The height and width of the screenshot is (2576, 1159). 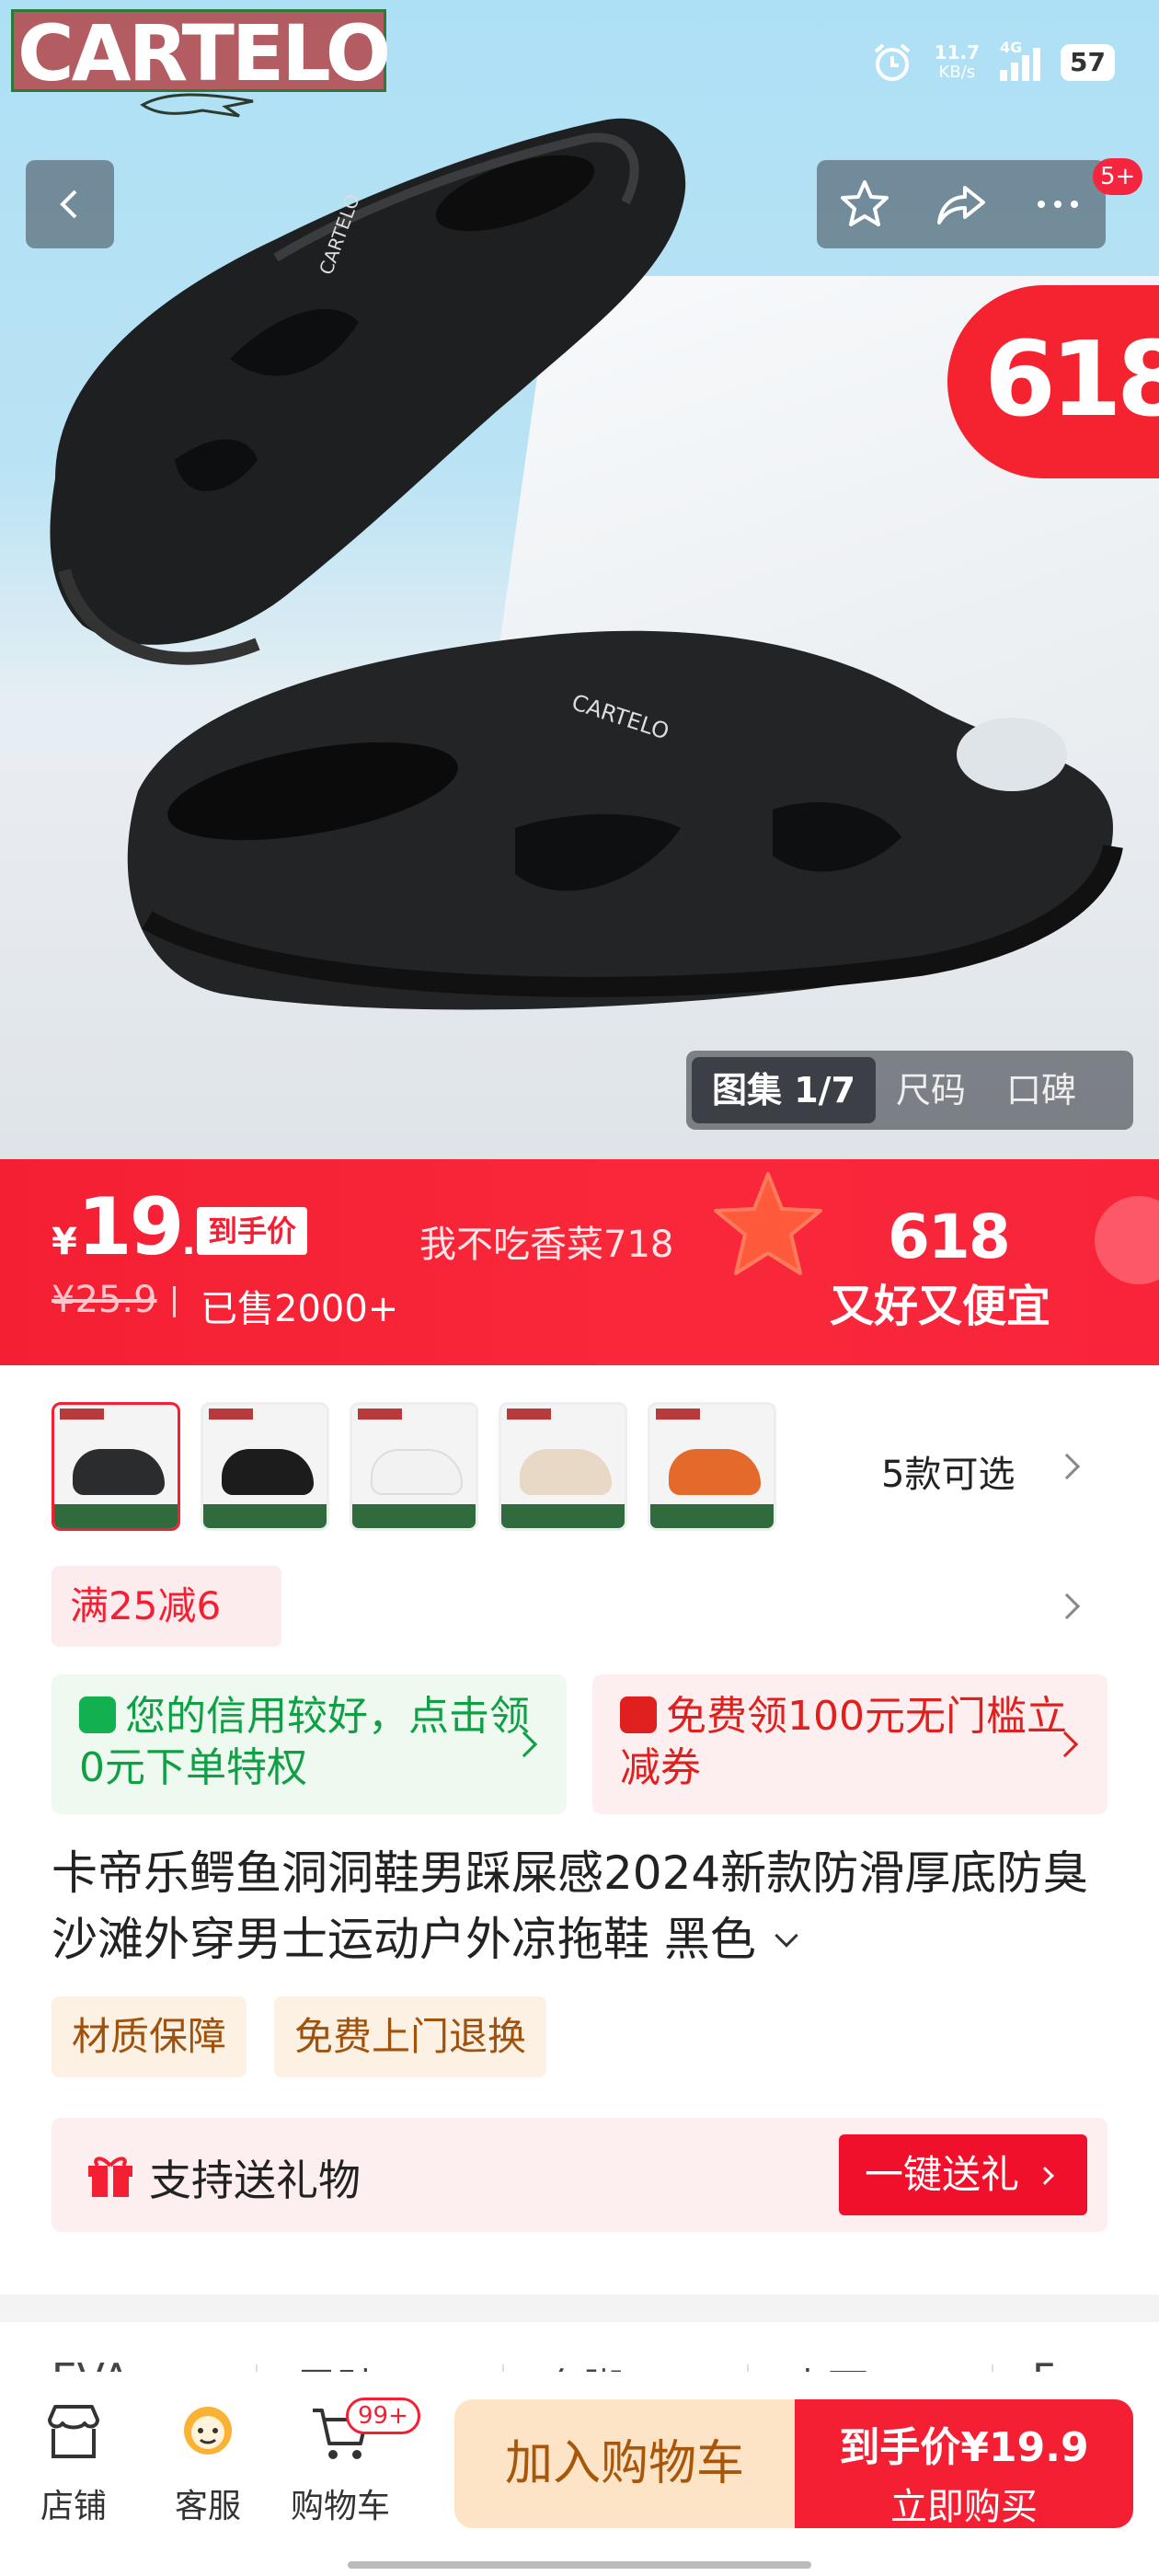 What do you see at coordinates (546, 1245) in the screenshot?
I see `promo-seller-name: 我不吃香菜718` at bounding box center [546, 1245].